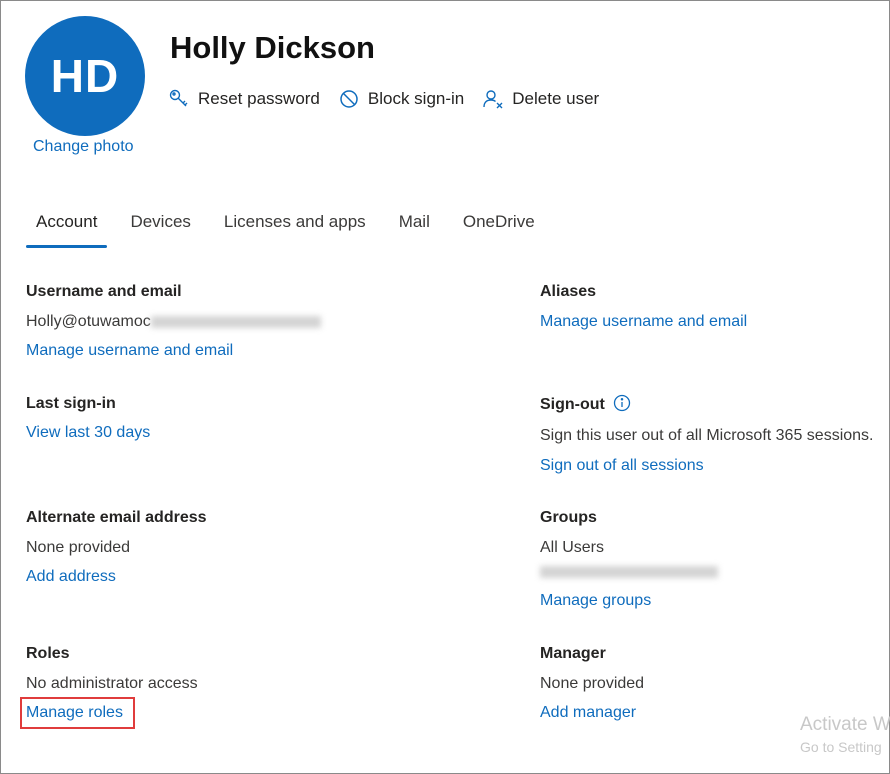 Image resolution: width=890 pixels, height=774 pixels. Describe the element at coordinates (493, 99) in the screenshot. I see `delete-user-icon` at that location.